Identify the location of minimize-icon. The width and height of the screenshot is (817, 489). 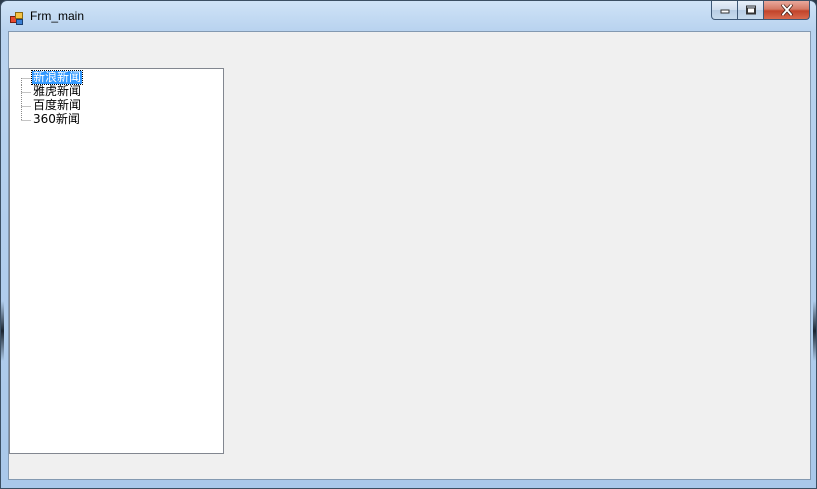
(724, 11).